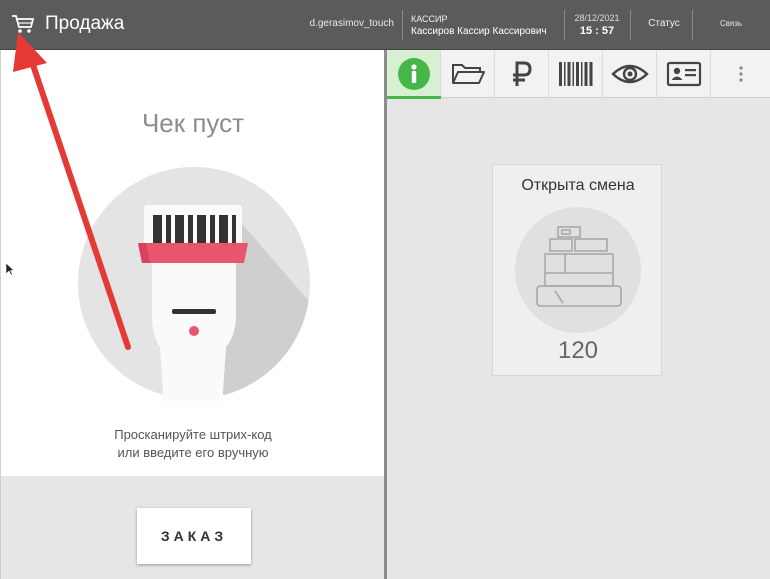 The image size is (770, 579). What do you see at coordinates (85, 23) in the screenshot?
I see `page-title: Продажа` at bounding box center [85, 23].